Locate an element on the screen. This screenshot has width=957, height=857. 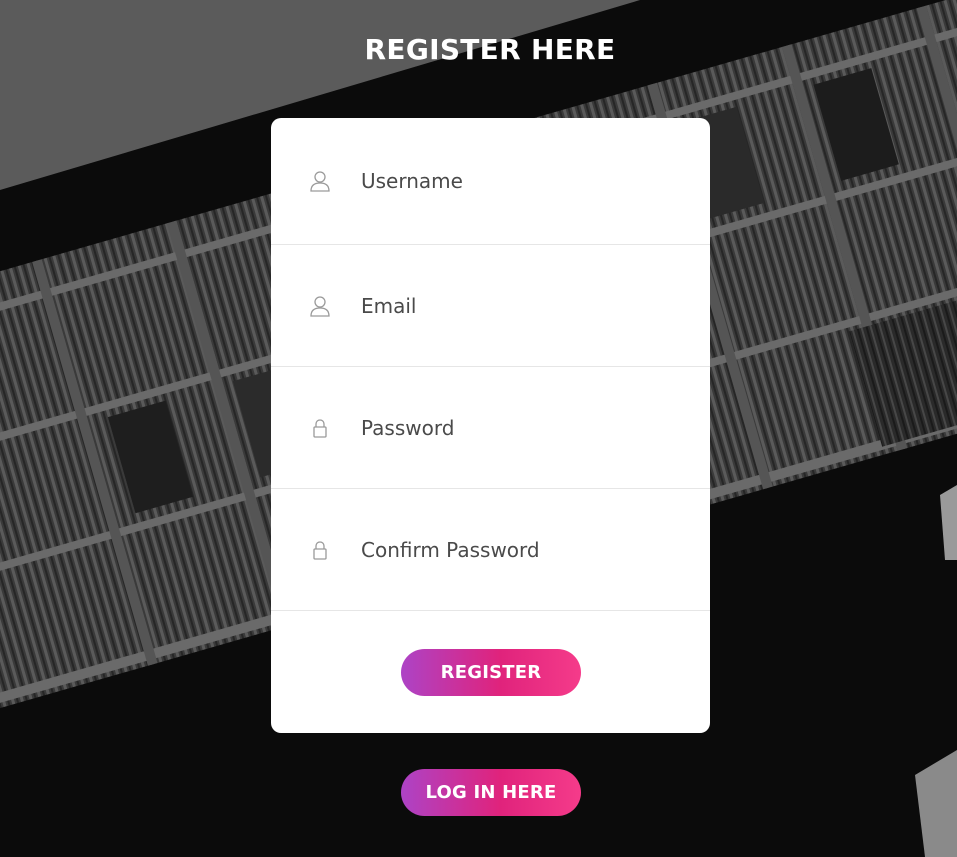
username-field-row is located at coordinates (490, 181).